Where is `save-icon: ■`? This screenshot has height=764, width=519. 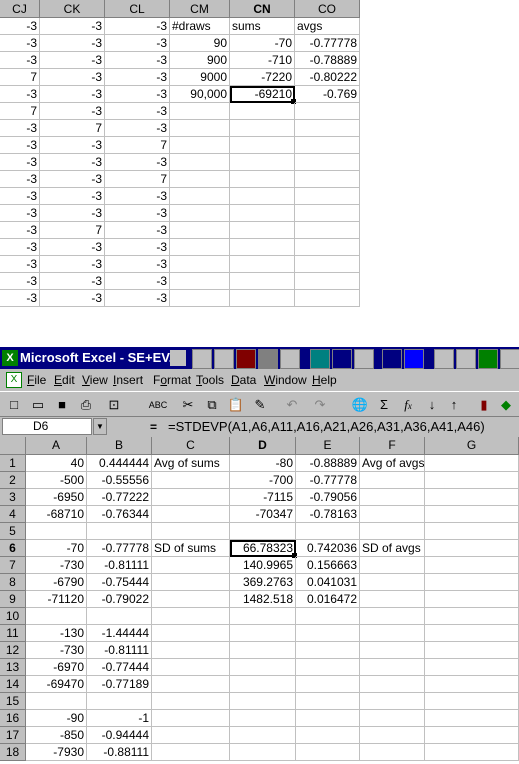 save-icon: ■ is located at coordinates (62, 405).